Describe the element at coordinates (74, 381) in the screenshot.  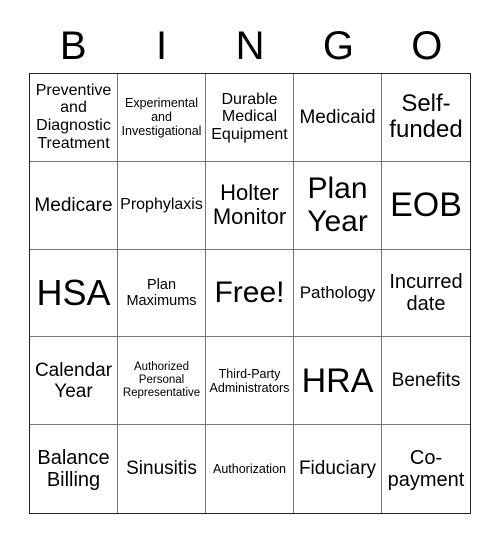
I see `bingo-cell: Calendar Year` at that location.